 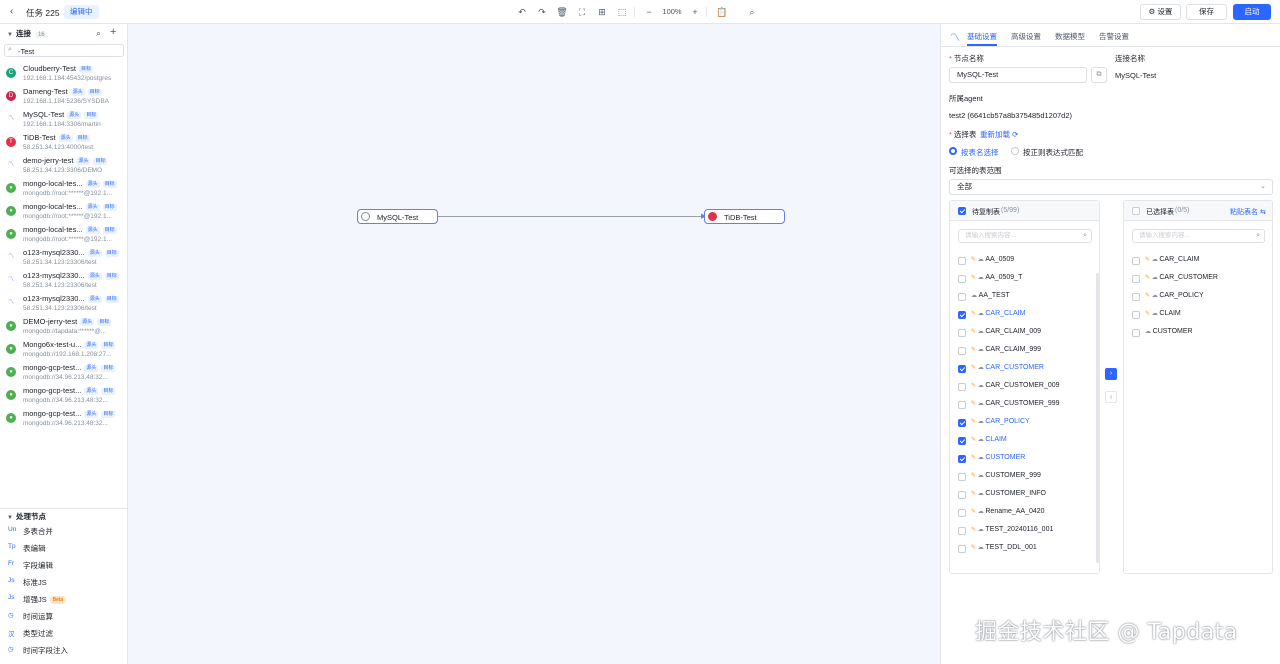 What do you see at coordinates (63, 530) in the screenshot?
I see `process-node-item: Un 多表合并` at bounding box center [63, 530].